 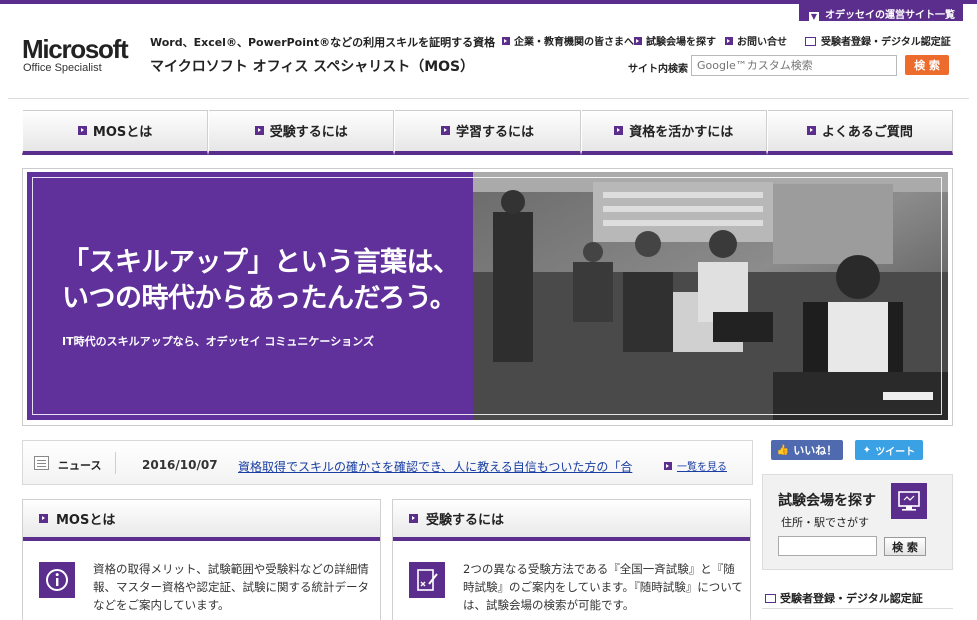 I want to click on arrow-down-icon: ▼, so click(x=814, y=17).